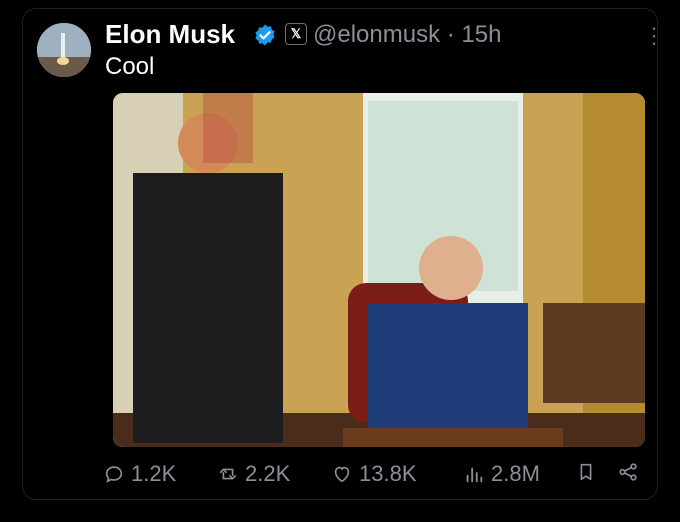  I want to click on reply-icon, so click(114, 474).